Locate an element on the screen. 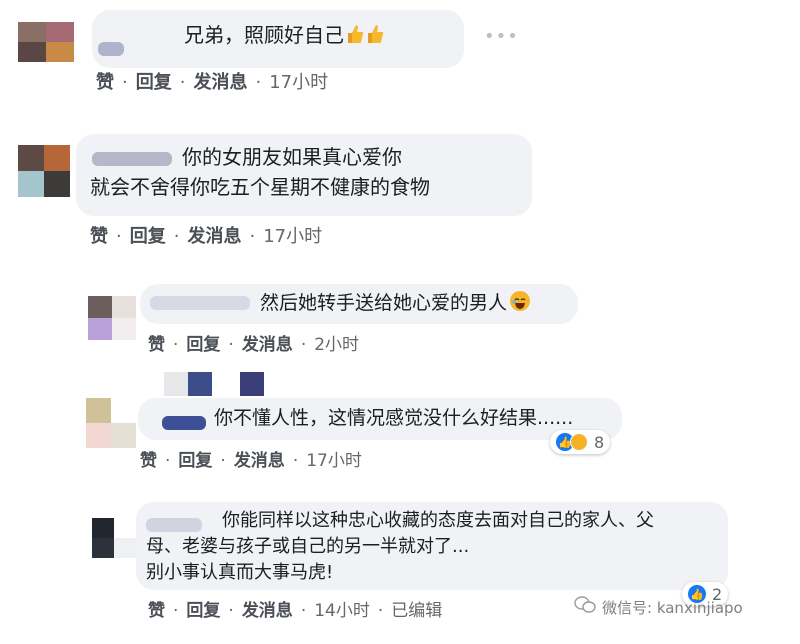  comment-time: 14小时 is located at coordinates (342, 611).